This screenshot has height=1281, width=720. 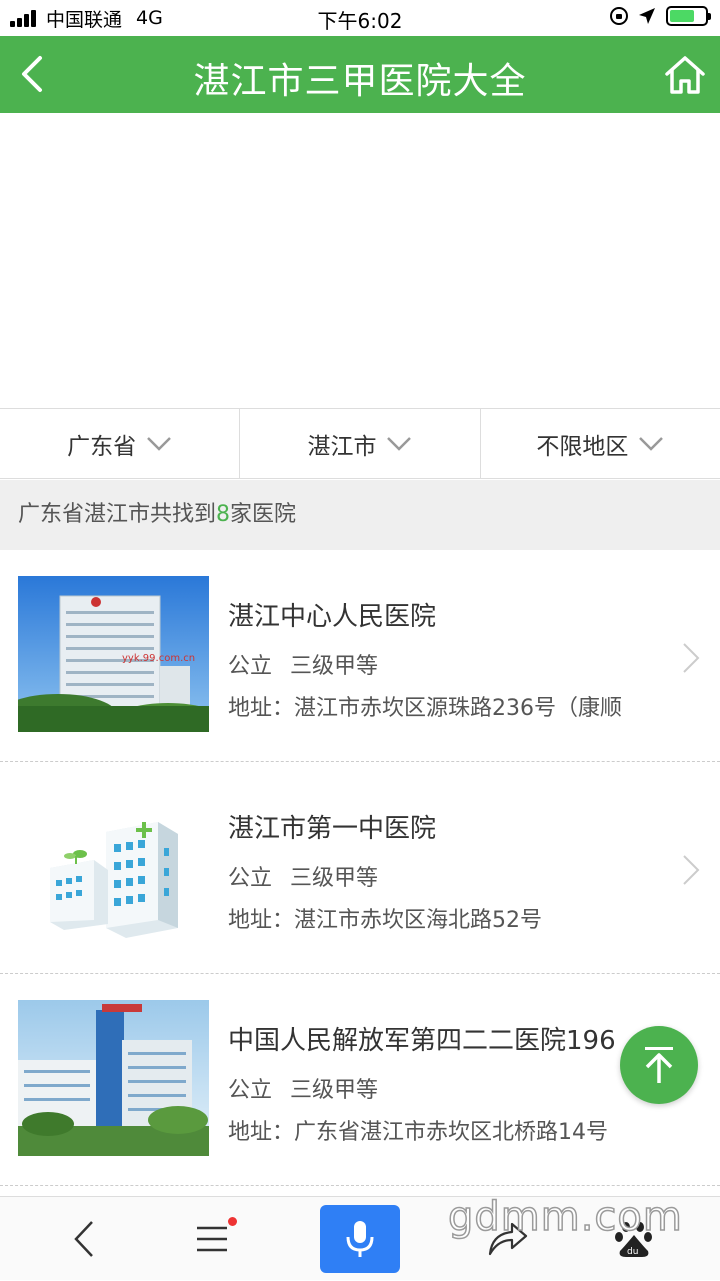 I want to click on filter-district: 不限地区, so click(x=600, y=443).